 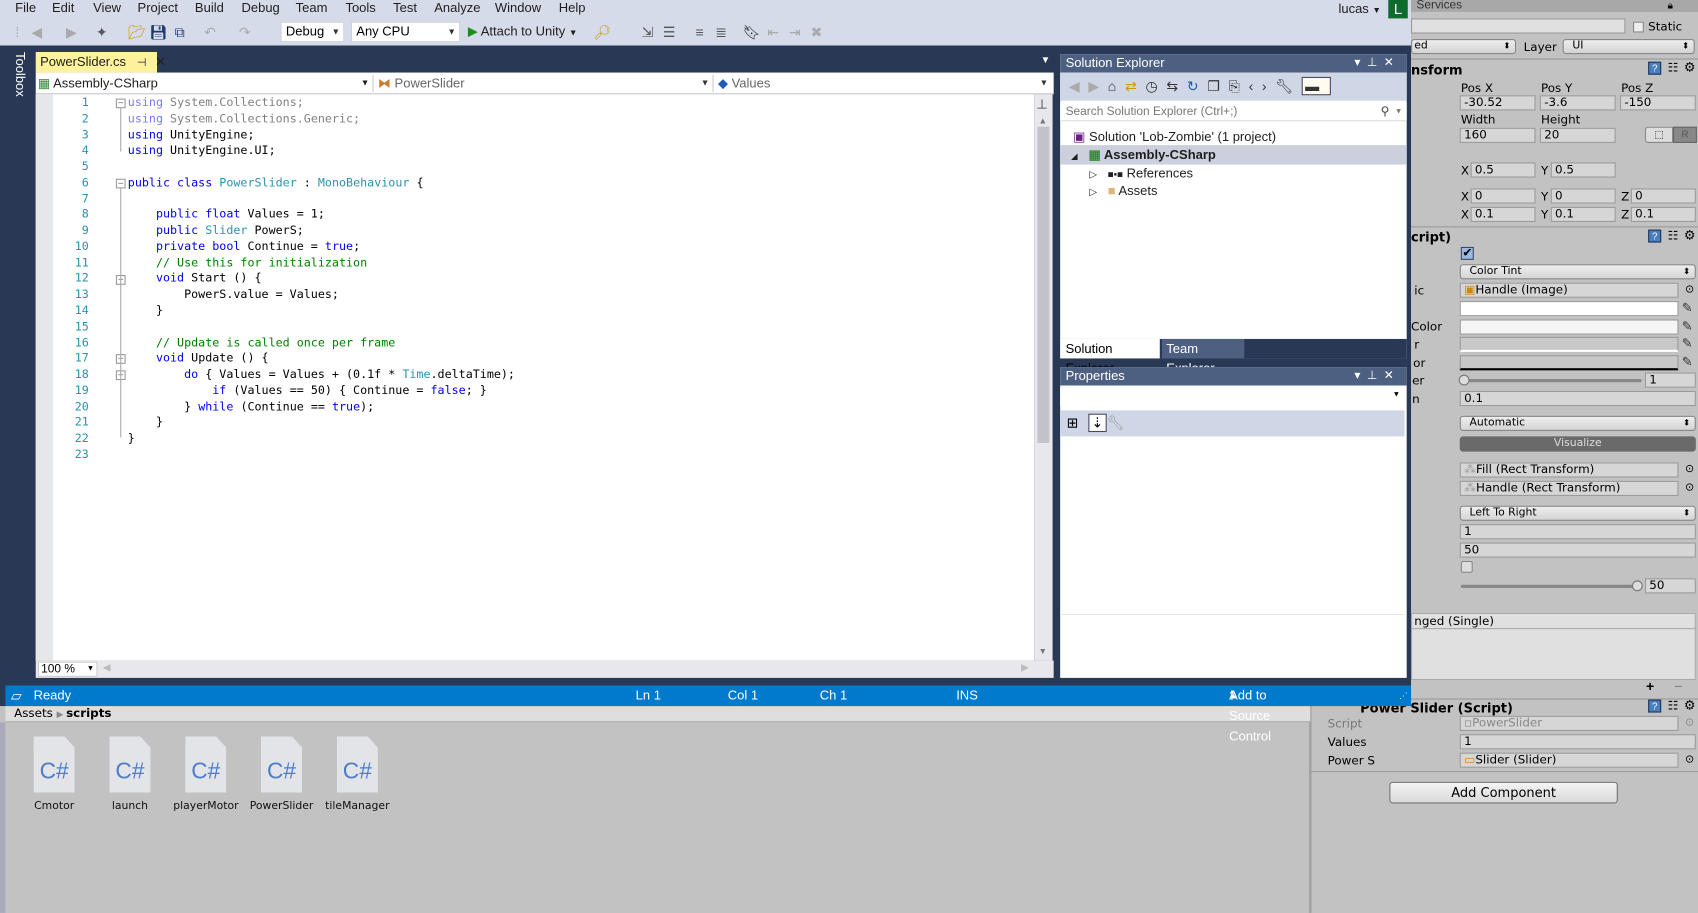 What do you see at coordinates (226, 215) in the screenshot?
I see `code-line: public float Values = 1;` at bounding box center [226, 215].